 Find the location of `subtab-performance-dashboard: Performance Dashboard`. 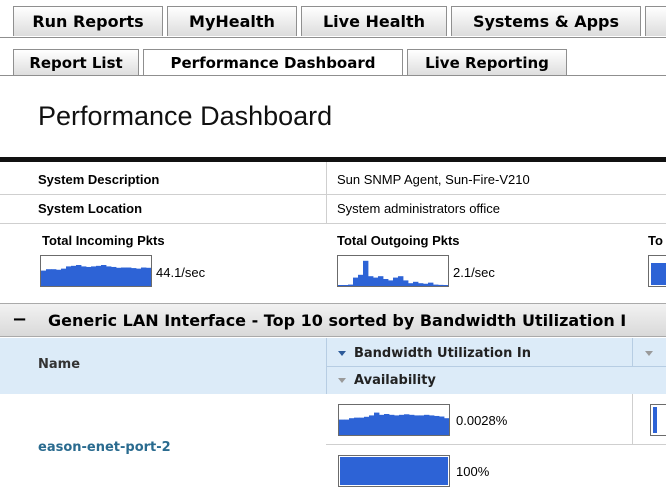

subtab-performance-dashboard: Performance Dashboard is located at coordinates (273, 62).